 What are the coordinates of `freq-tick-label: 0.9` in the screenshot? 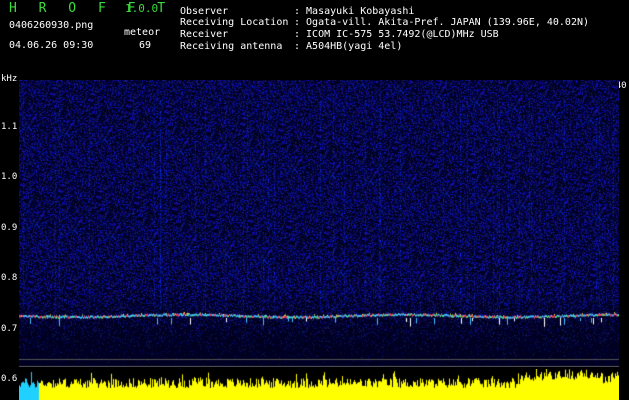 It's located at (9, 227).